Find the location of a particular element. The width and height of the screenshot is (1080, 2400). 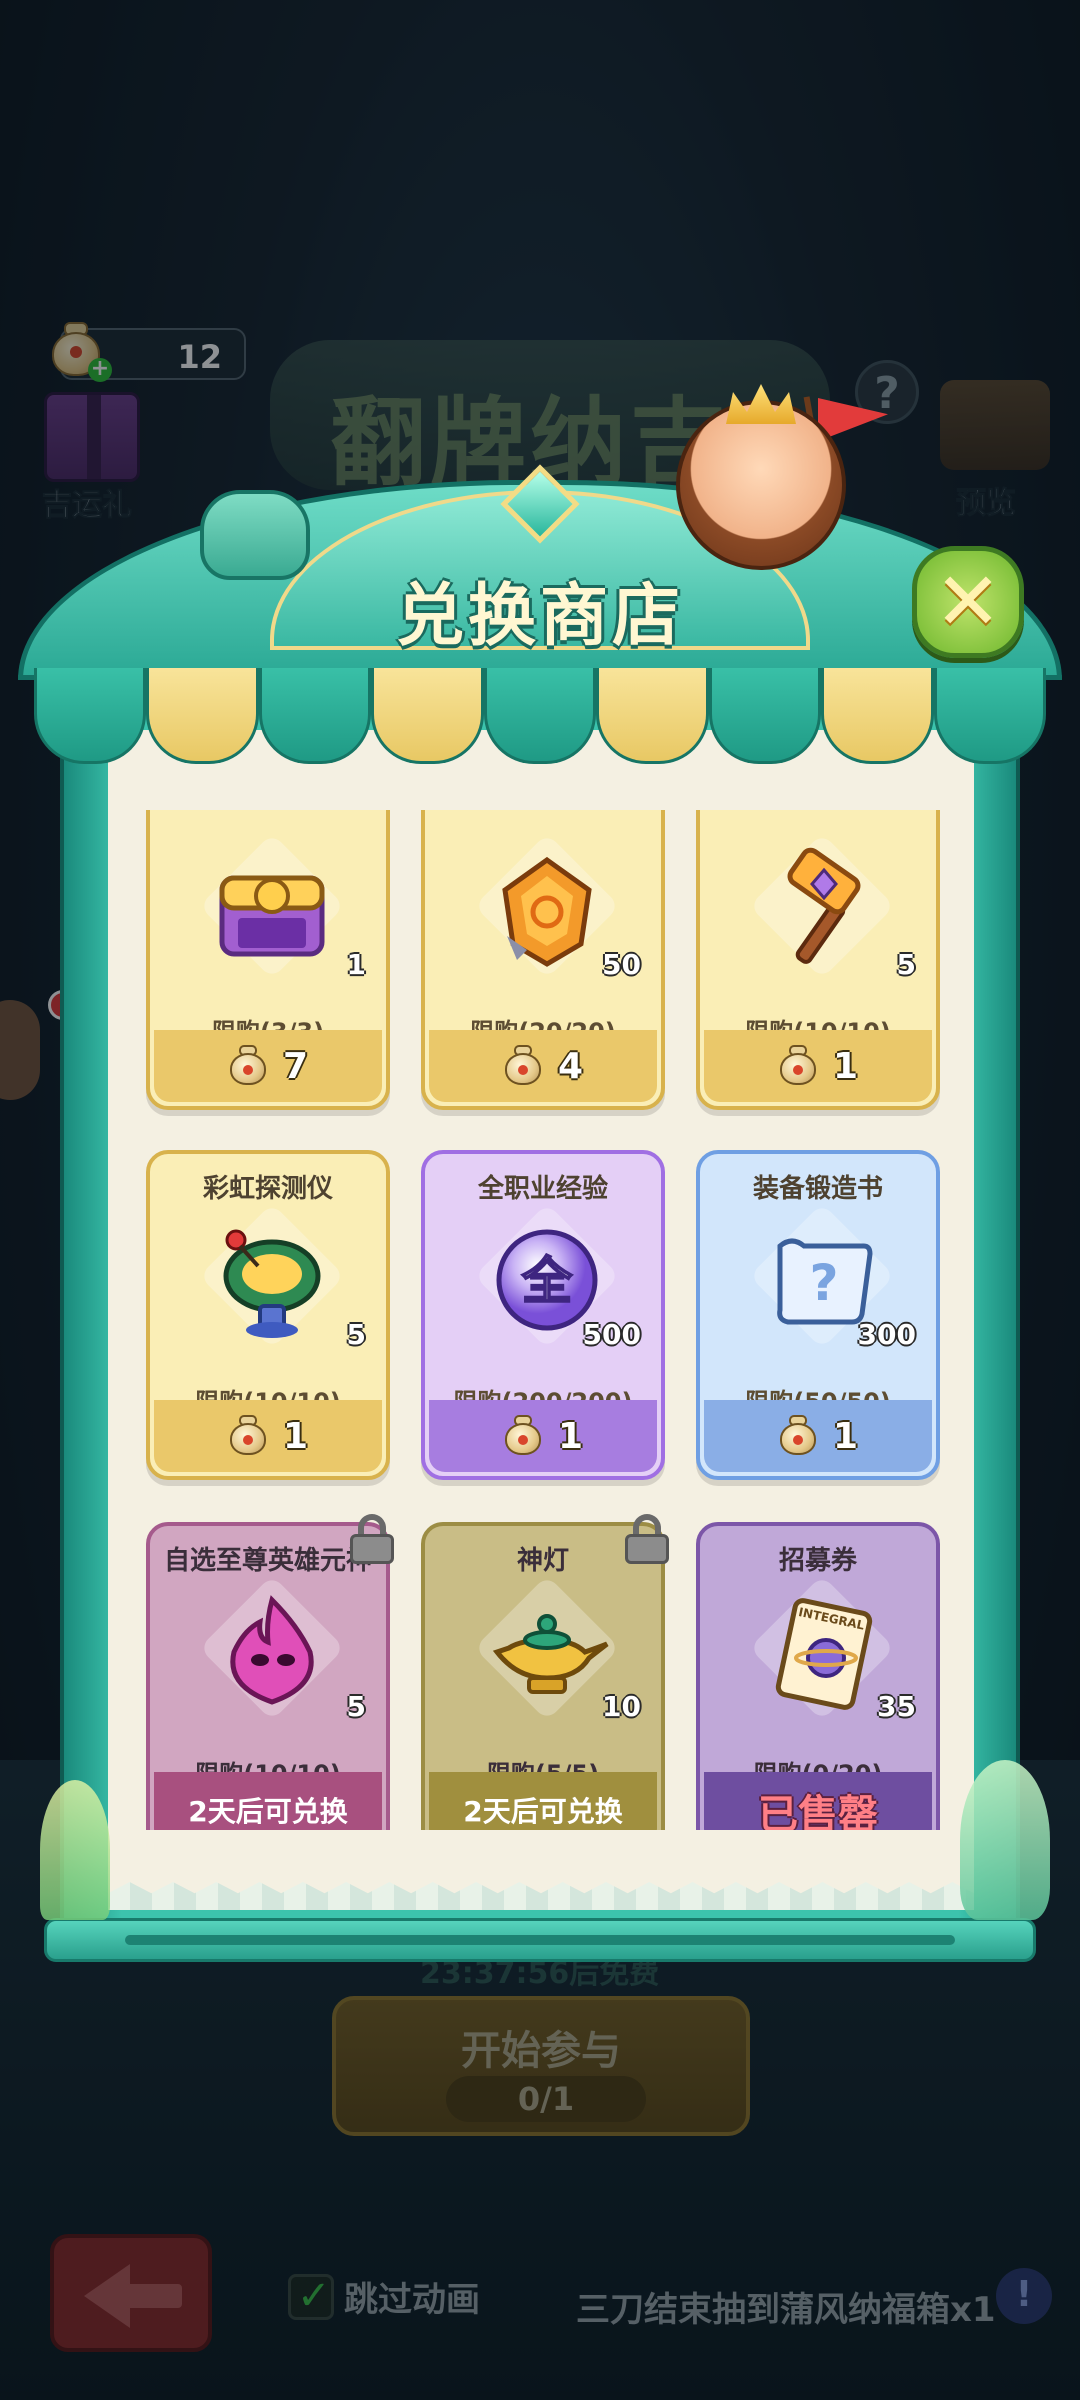

panel-footer-bar is located at coordinates (540, 1940).